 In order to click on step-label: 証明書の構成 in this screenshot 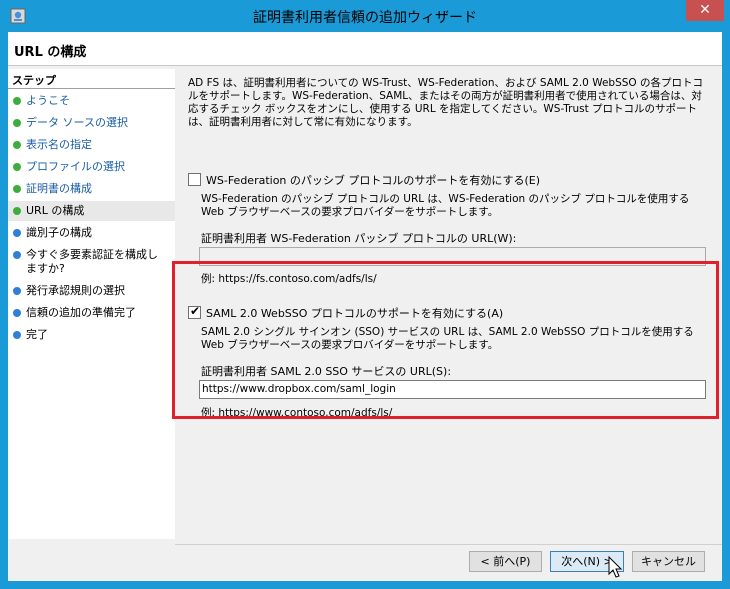, I will do `click(59, 188)`.